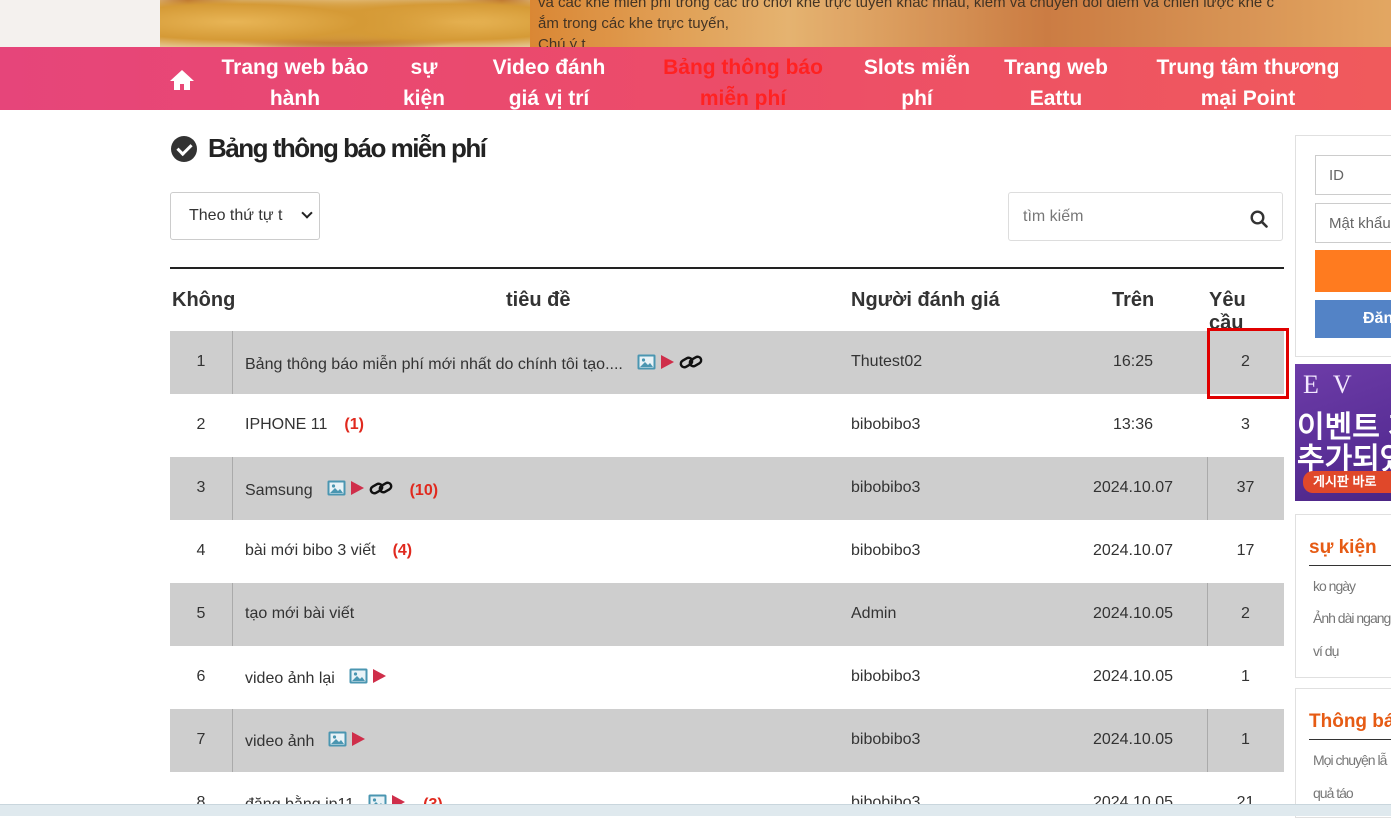 This screenshot has width=1391, height=835. Describe the element at coordinates (204, 300) in the screenshot. I see `header-no: Không` at that location.